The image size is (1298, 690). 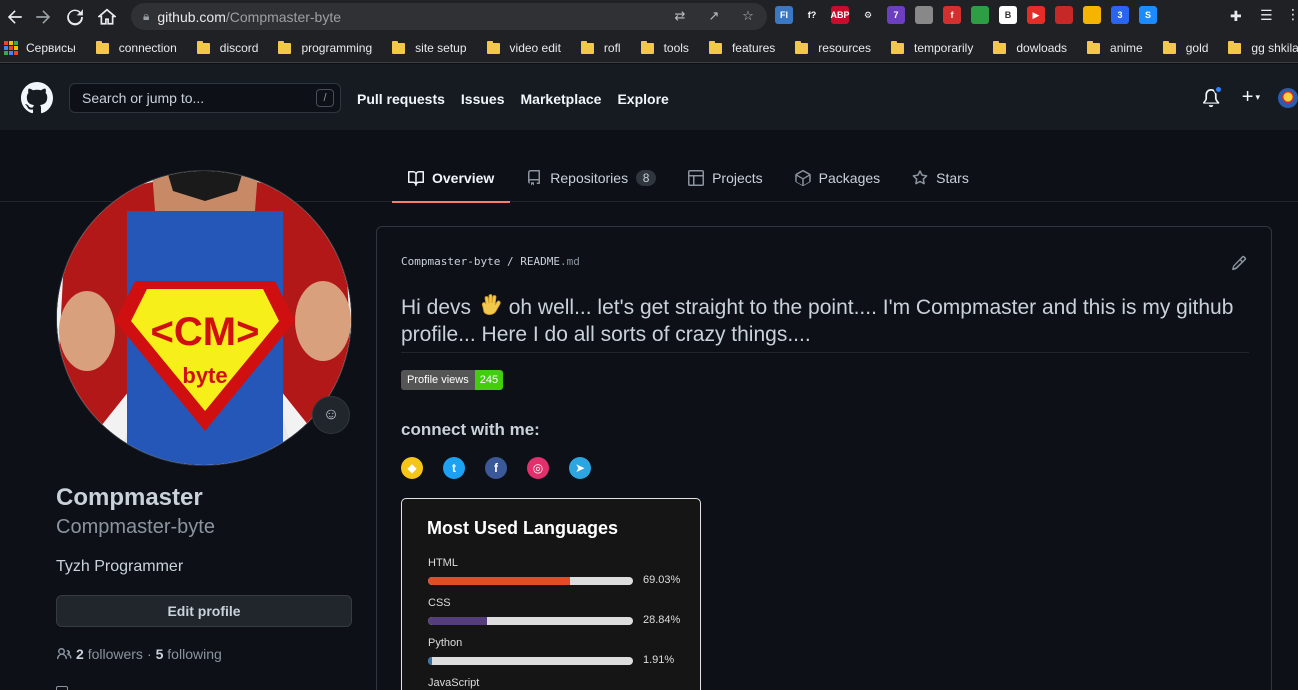 I want to click on css-extension-icon: 3, so click(x=1120, y=15).